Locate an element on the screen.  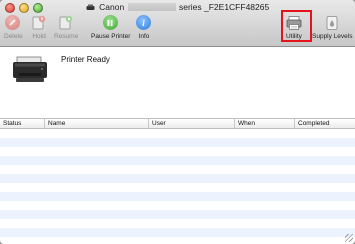
printer-status: Printer Ready is located at coordinates (85, 59).